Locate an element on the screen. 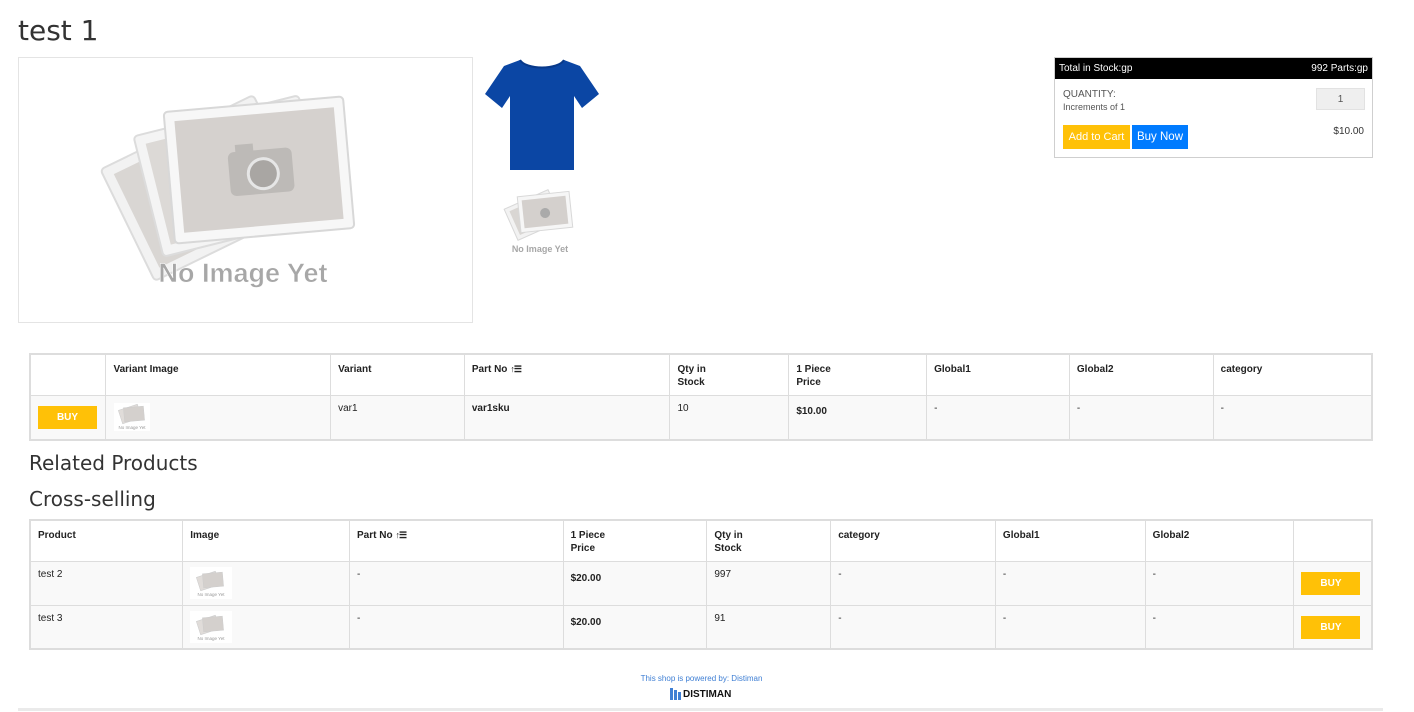 The width and height of the screenshot is (1414, 712). tshirt-image is located at coordinates (542, 114).